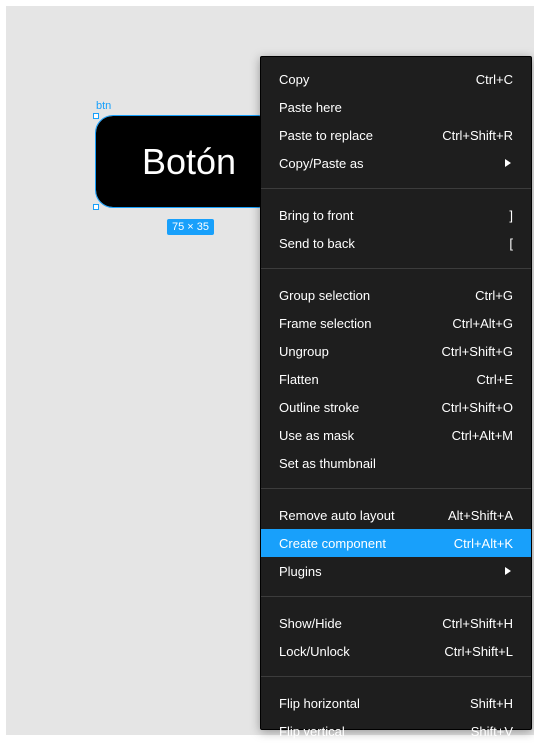  What do you see at coordinates (327, 463) in the screenshot?
I see `menu-item-label: Set as thumbnail` at bounding box center [327, 463].